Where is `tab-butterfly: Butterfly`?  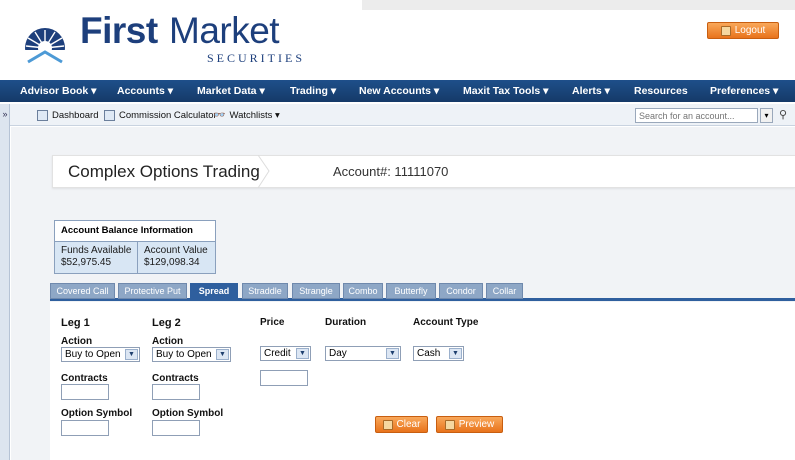 tab-butterfly: Butterfly is located at coordinates (411, 291).